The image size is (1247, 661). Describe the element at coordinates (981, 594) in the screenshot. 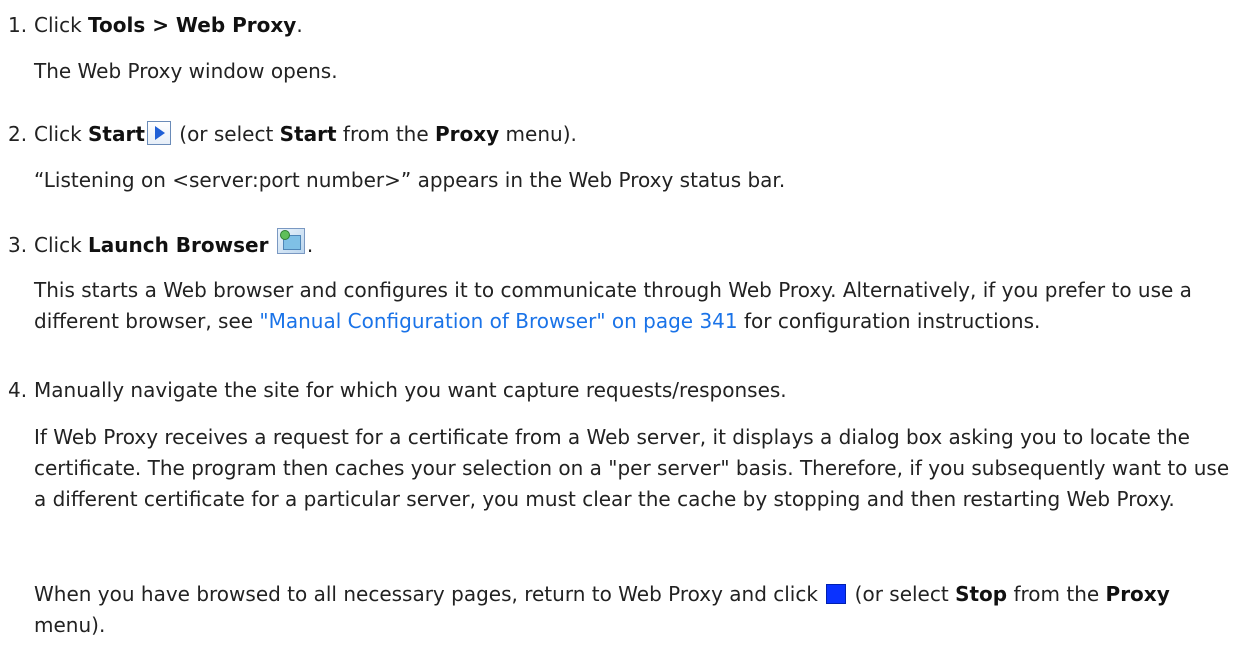

I see `stop-menu-item: Stop` at that location.